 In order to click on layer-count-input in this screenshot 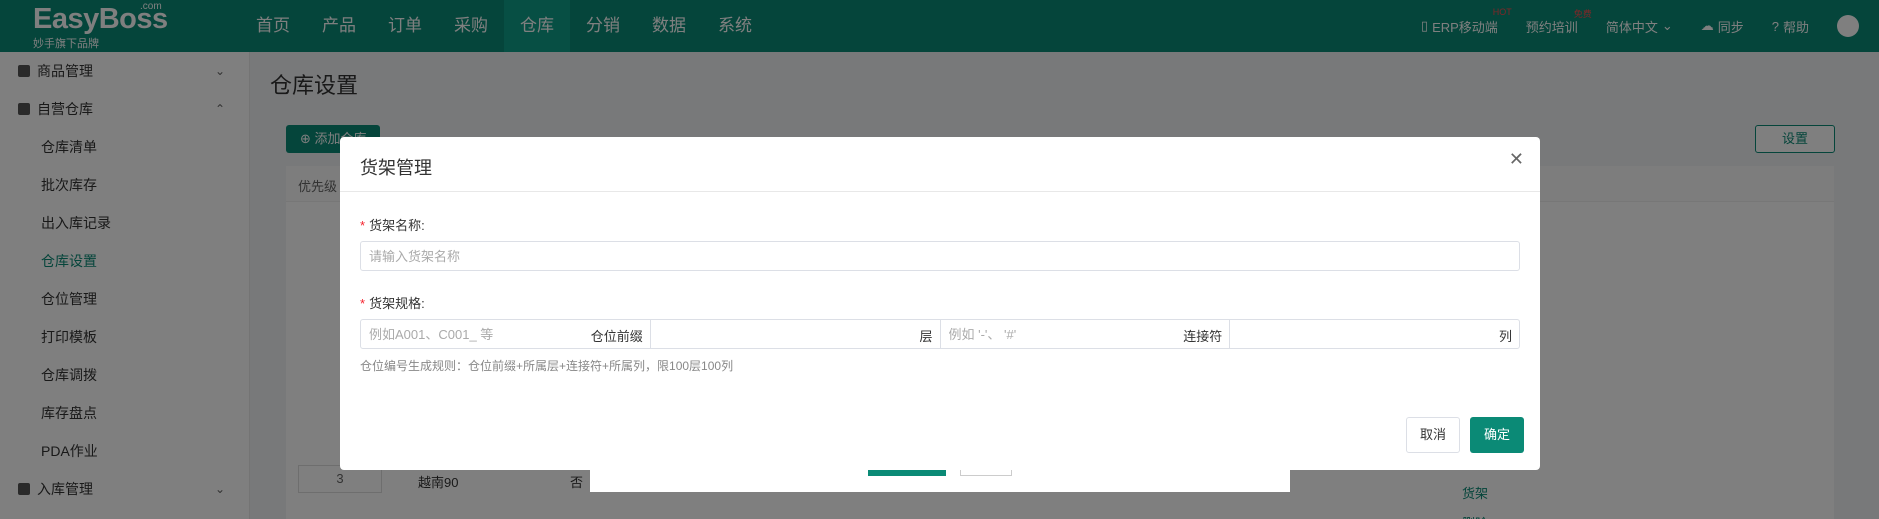, I will do `click(795, 334)`.